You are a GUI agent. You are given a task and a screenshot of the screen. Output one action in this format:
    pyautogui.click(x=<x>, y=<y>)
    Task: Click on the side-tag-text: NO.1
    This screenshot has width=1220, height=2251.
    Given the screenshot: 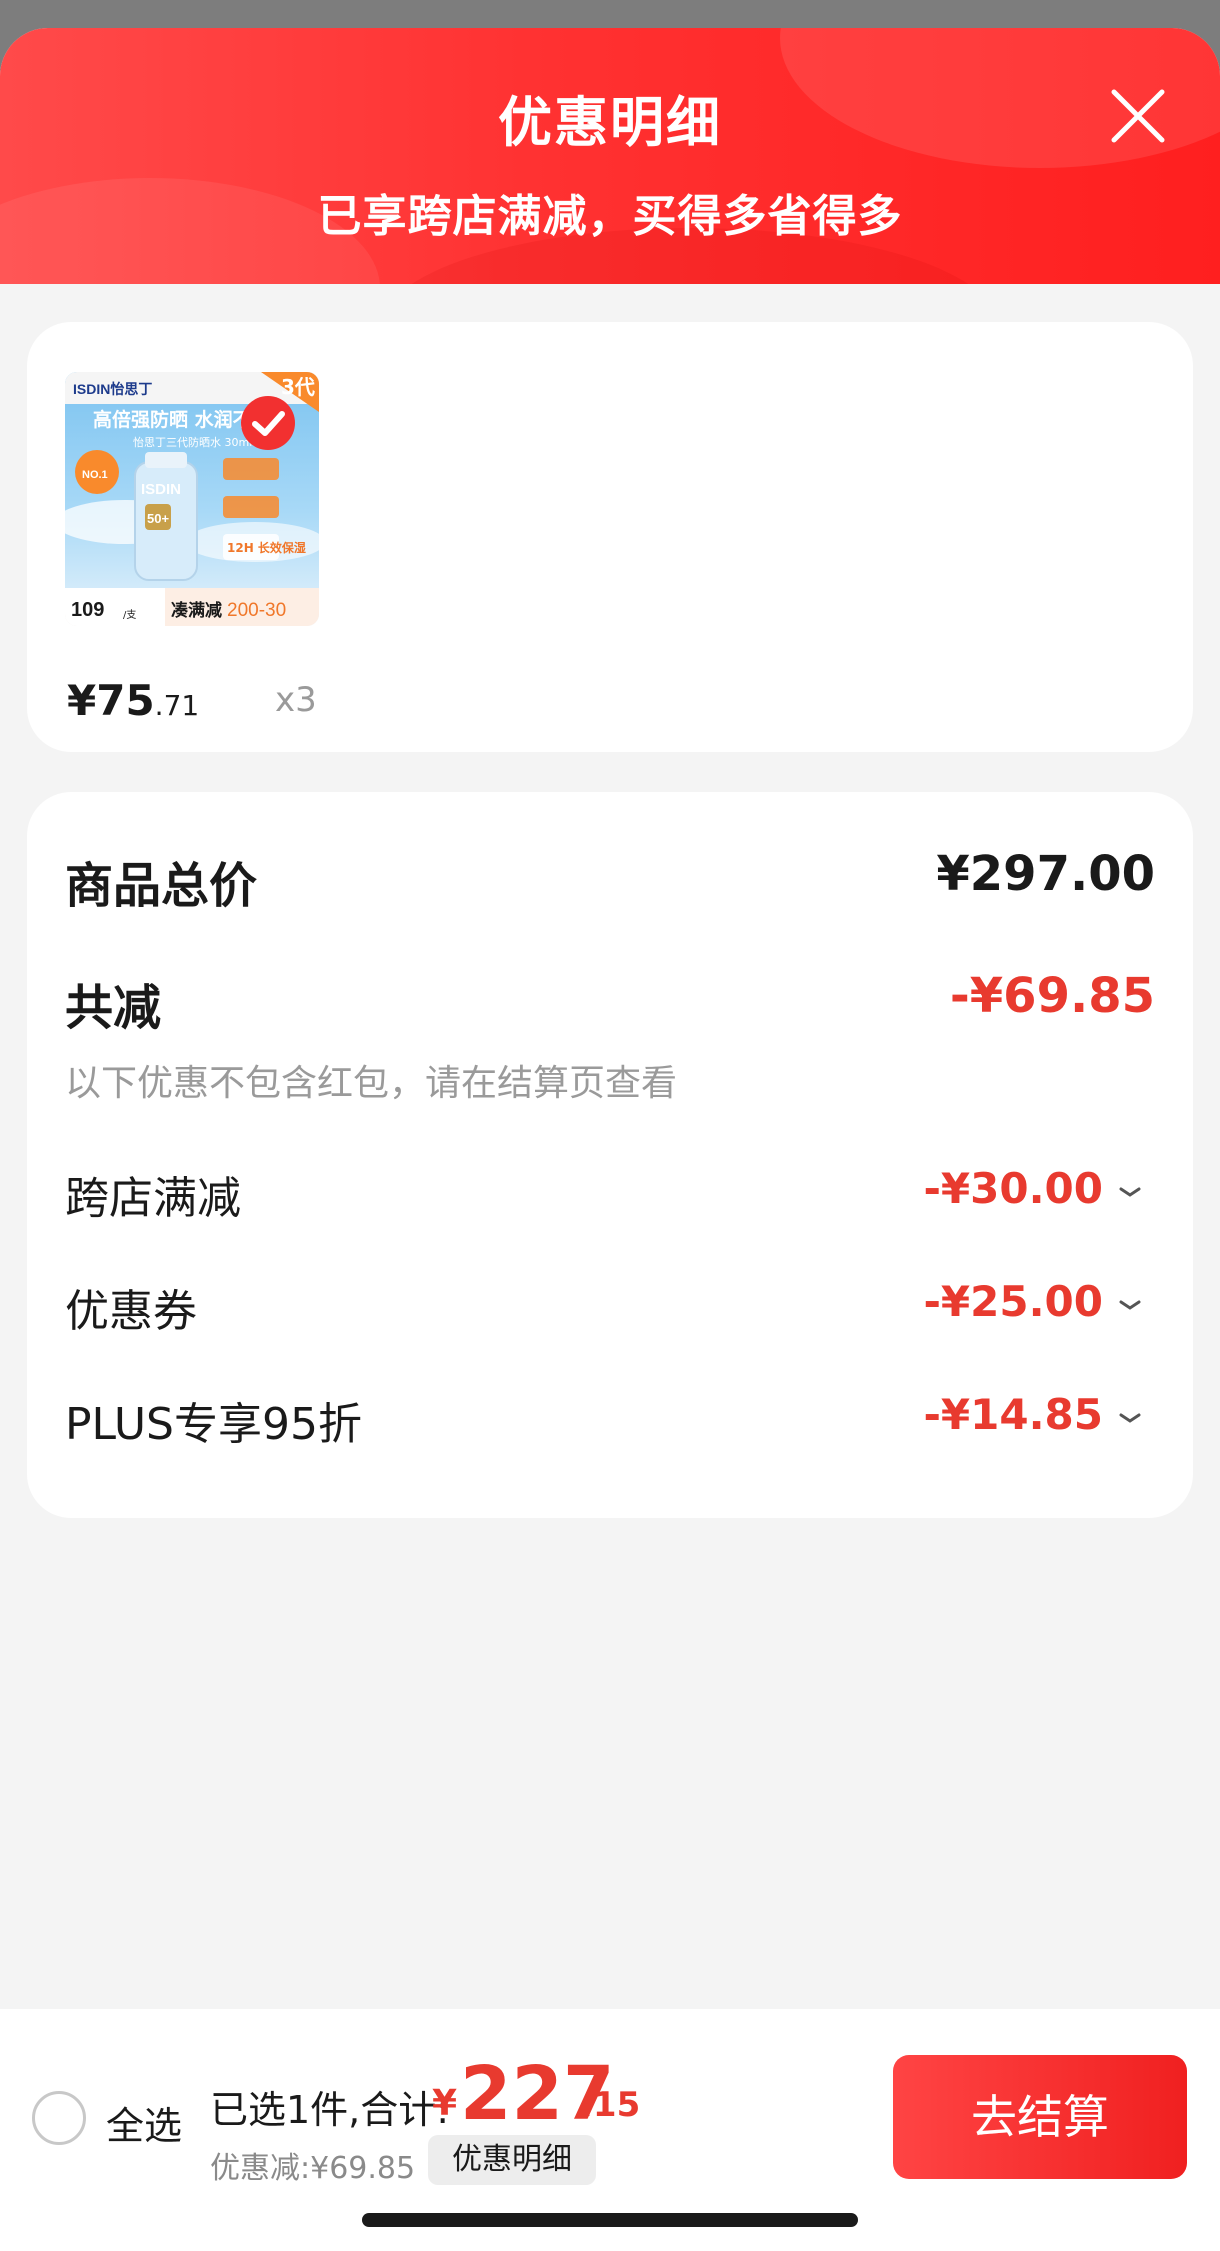 What is the action you would take?
    pyautogui.click(x=95, y=475)
    